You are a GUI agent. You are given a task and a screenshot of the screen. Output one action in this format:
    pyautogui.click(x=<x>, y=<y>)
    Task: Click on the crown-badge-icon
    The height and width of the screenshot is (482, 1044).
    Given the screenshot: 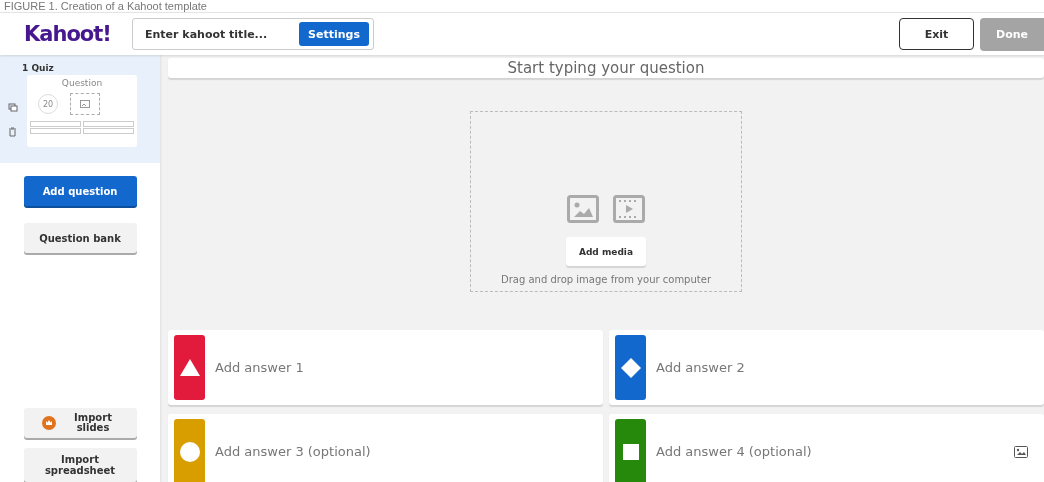 What is the action you would take?
    pyautogui.click(x=49, y=423)
    